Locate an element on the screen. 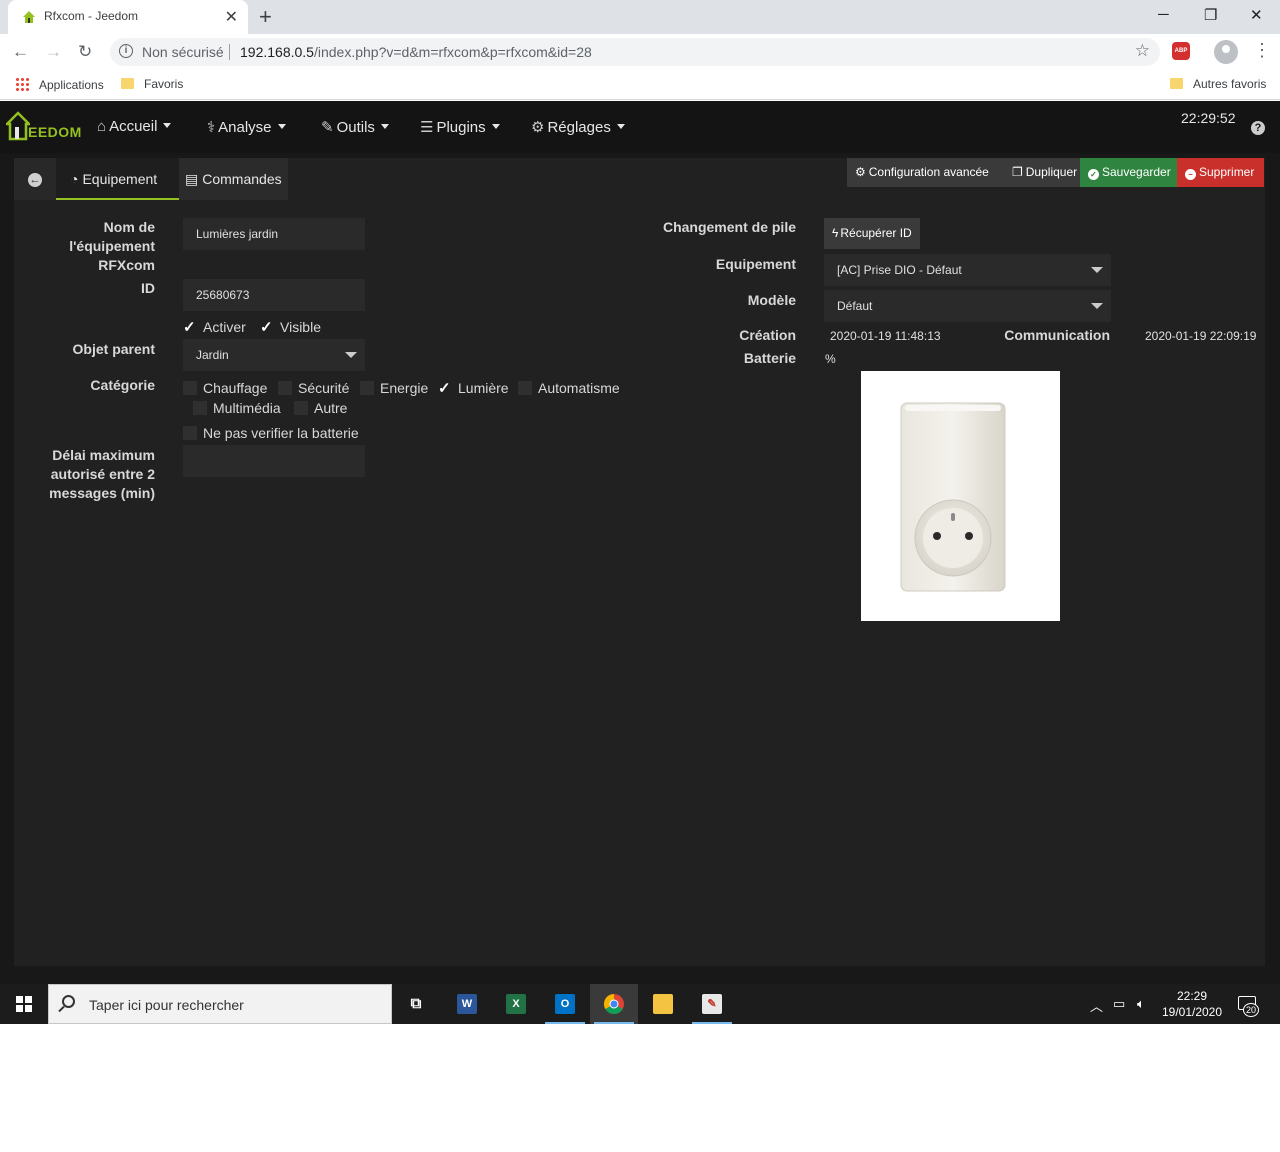 The height and width of the screenshot is (1152, 1280). category-energie: Energie is located at coordinates (394, 388).